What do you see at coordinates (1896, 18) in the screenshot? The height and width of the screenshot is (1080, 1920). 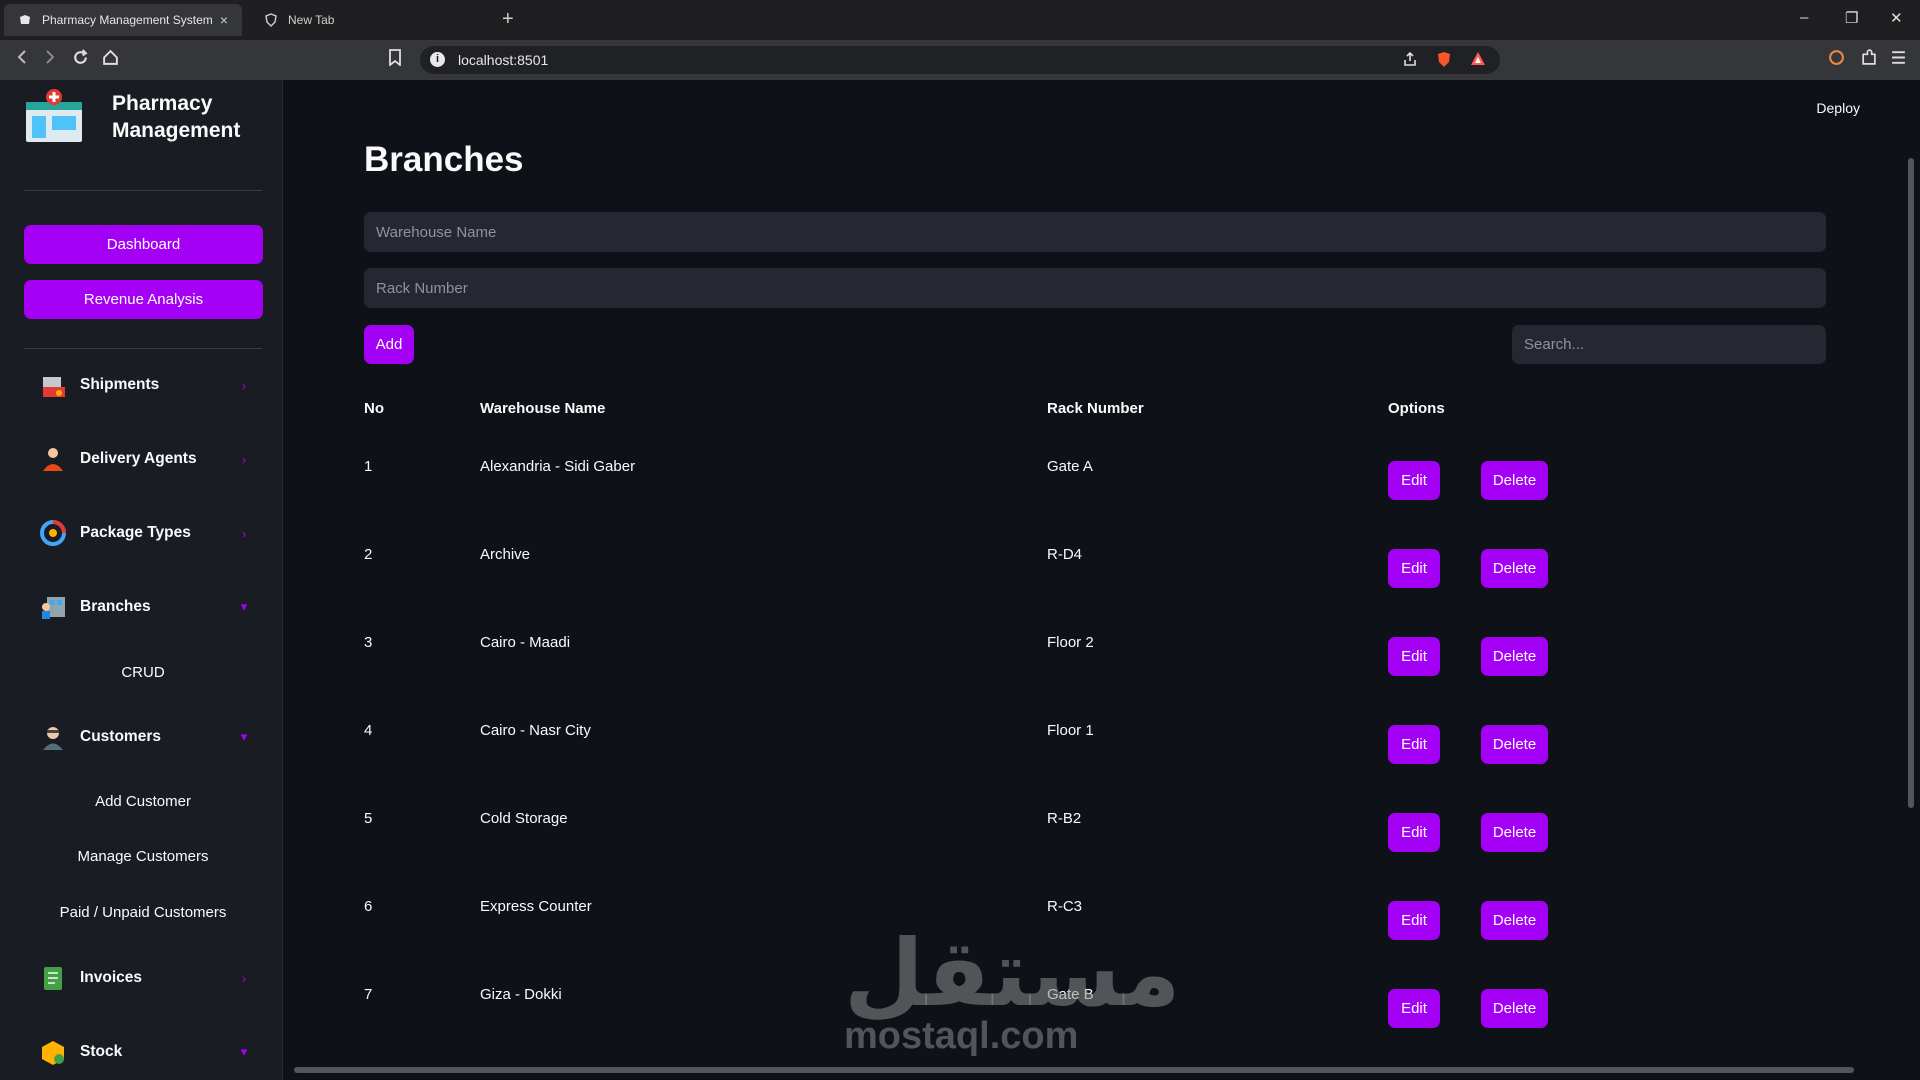 I see `close-window-icon: ✕` at bounding box center [1896, 18].